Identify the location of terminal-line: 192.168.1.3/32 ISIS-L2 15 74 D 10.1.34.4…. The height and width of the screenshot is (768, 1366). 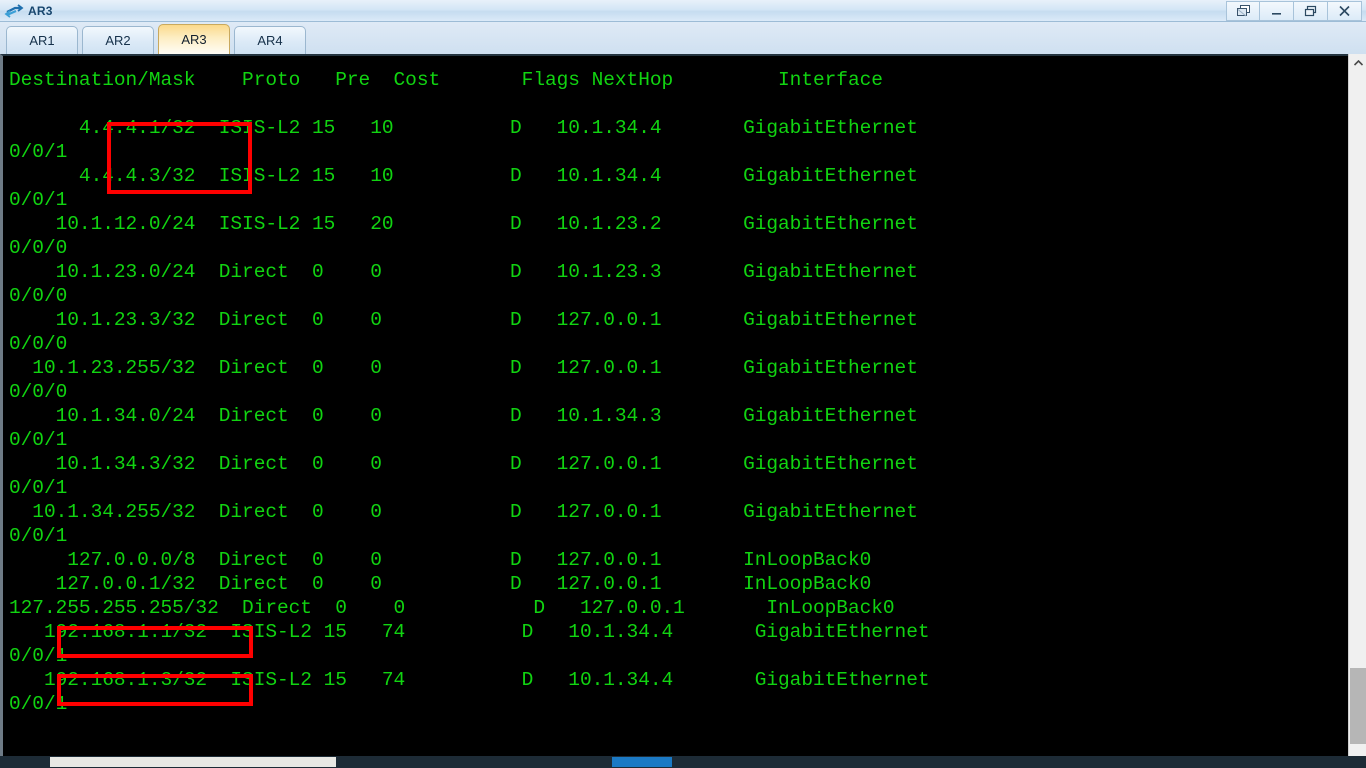
(469, 680).